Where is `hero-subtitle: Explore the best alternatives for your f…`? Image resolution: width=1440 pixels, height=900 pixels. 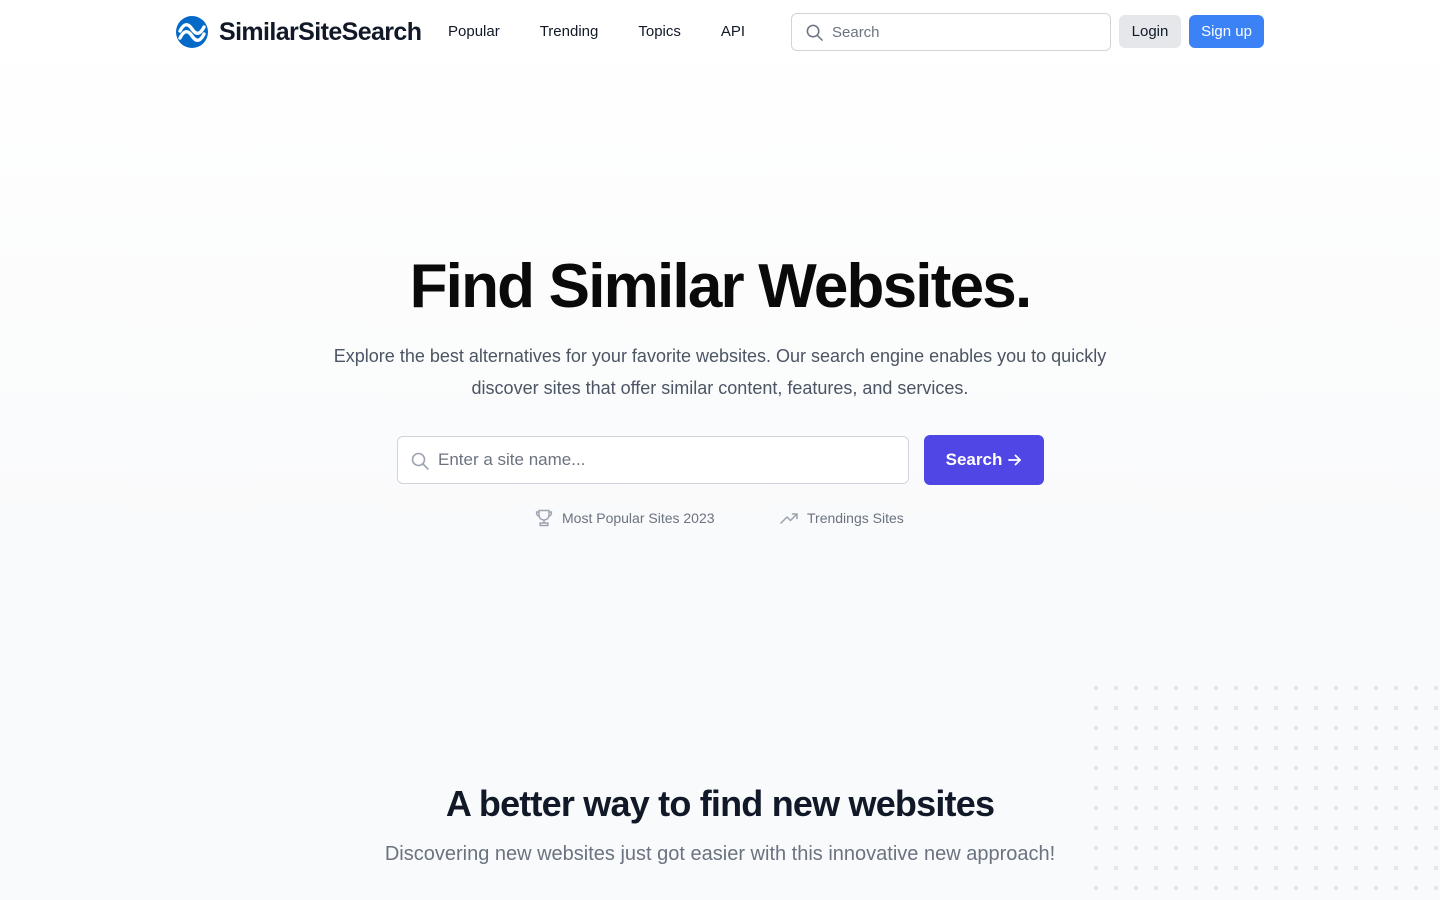 hero-subtitle: Explore the best alternatives for your f… is located at coordinates (720, 372).